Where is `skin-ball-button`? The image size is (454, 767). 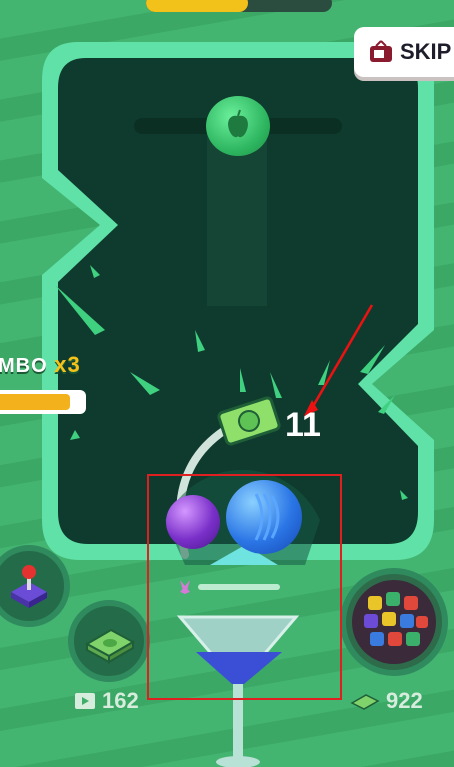
skin-ball-button is located at coordinates (394, 622).